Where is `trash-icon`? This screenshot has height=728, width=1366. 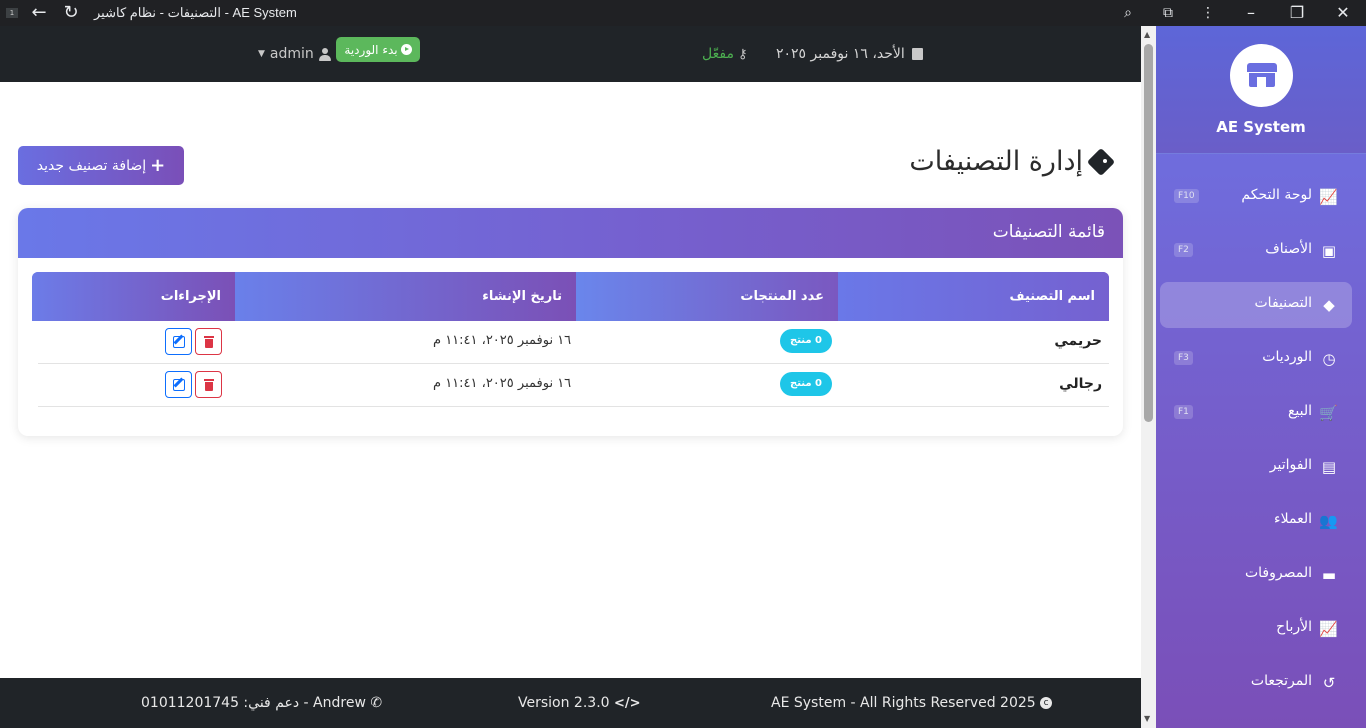 trash-icon is located at coordinates (208, 384).